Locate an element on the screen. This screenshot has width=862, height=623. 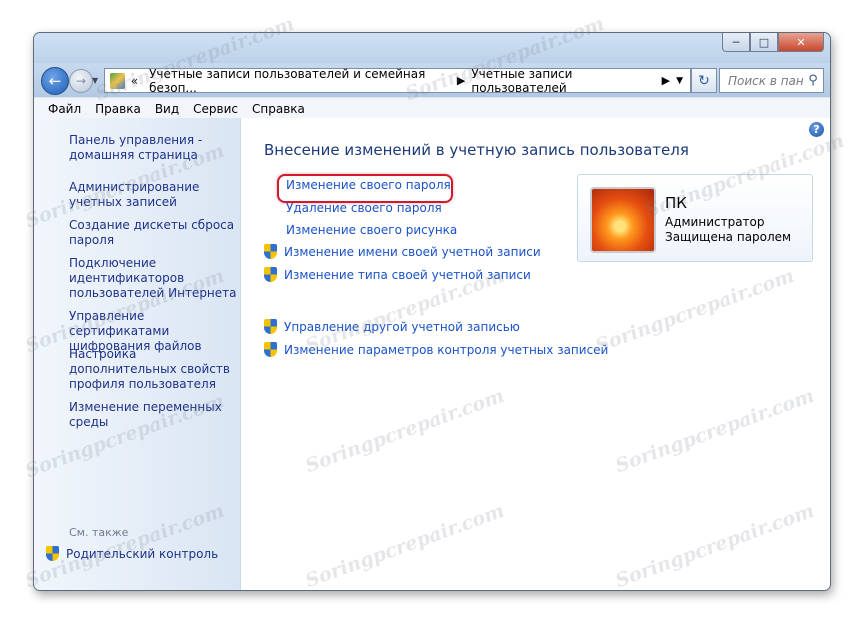
caption-buttons: ─ □ ✕ is located at coordinates (773, 42).